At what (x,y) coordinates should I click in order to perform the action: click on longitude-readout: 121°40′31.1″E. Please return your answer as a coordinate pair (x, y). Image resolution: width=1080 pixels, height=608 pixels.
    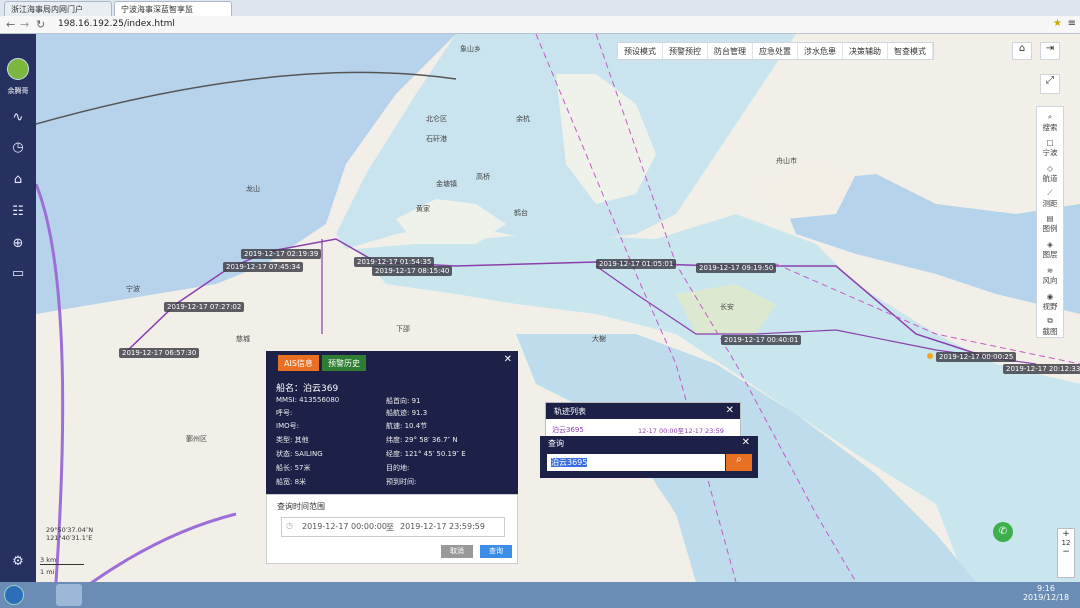
    Looking at the image, I should click on (69, 538).